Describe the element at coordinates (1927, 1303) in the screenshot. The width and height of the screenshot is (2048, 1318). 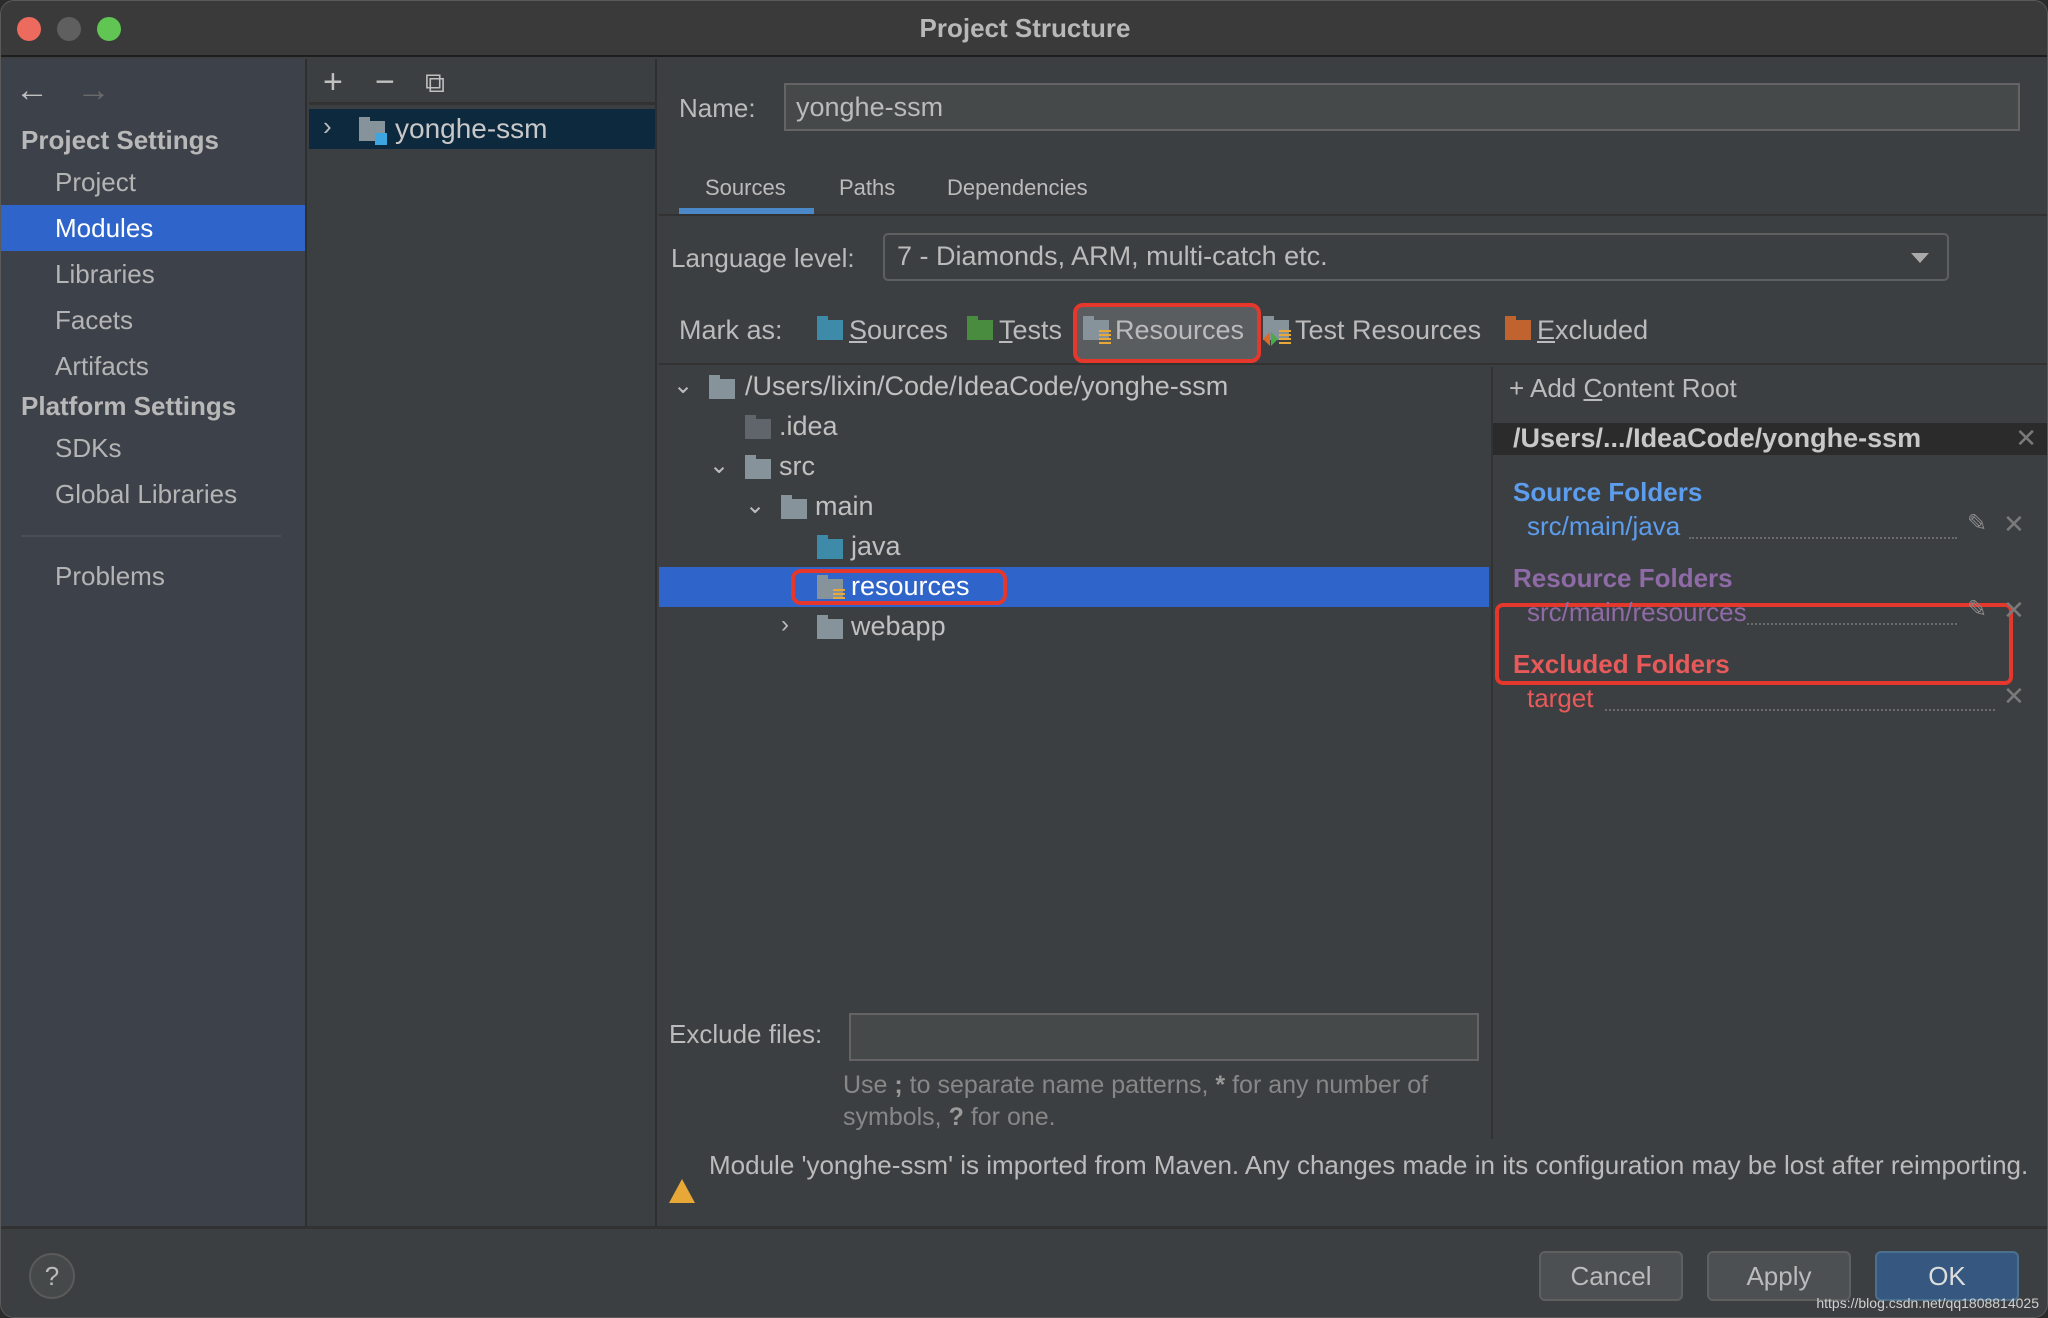
I see `watermark: https://blog.csdn.net/qq1808814025` at that location.